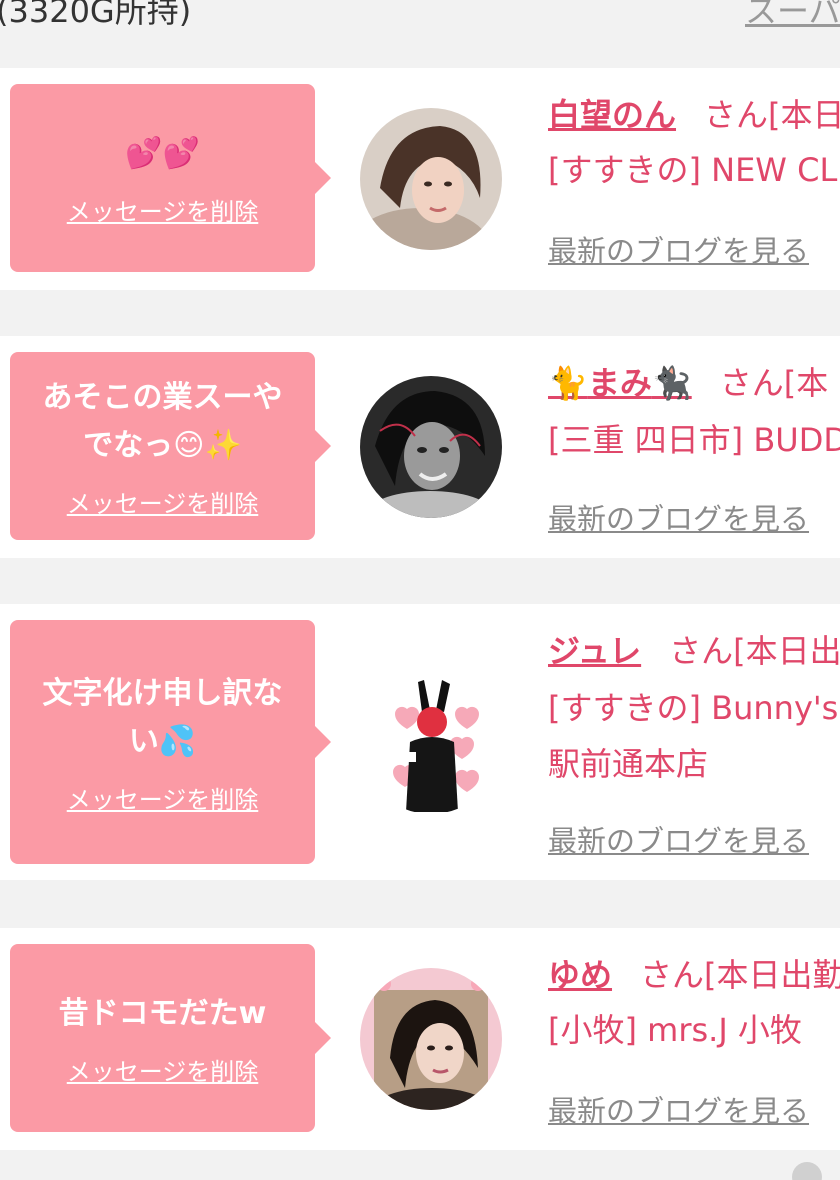 This screenshot has height=1180, width=840. Describe the element at coordinates (675, 1030) in the screenshot. I see `shop-name: [小牧] mrs.J 小牧` at that location.